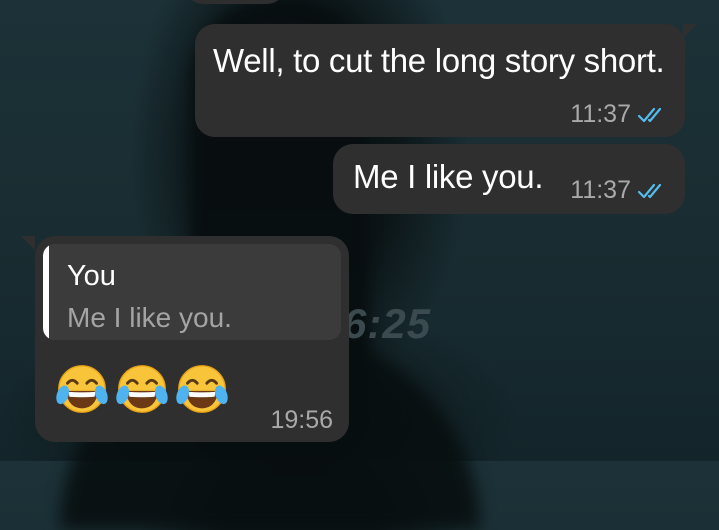  Describe the element at coordinates (149, 317) in the screenshot. I see `reply-quote-text: Me I like you.` at that location.